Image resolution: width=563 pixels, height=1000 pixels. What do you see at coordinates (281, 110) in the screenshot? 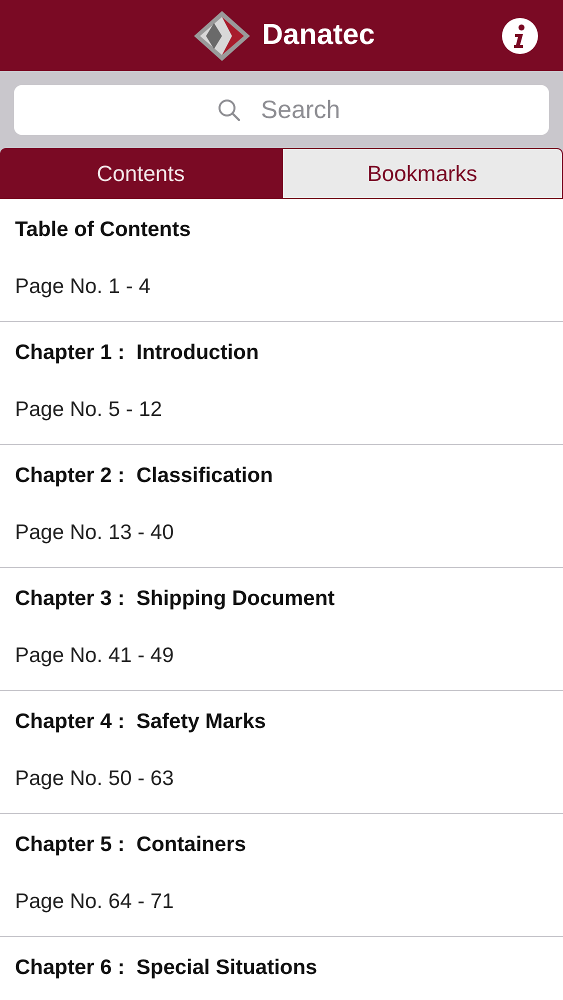
I see `search-field: Search` at bounding box center [281, 110].